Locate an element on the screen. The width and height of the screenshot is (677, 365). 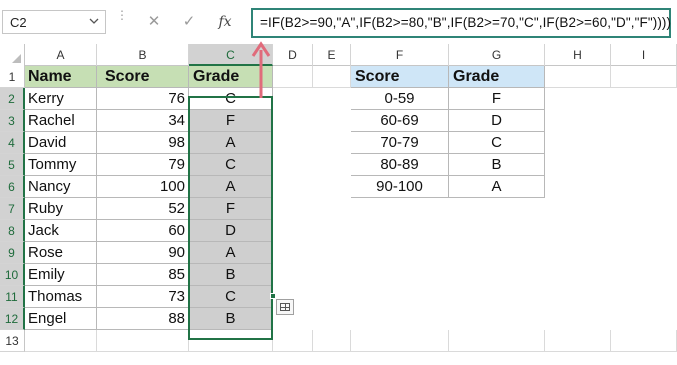
cell-score: 98 is located at coordinates (143, 143).